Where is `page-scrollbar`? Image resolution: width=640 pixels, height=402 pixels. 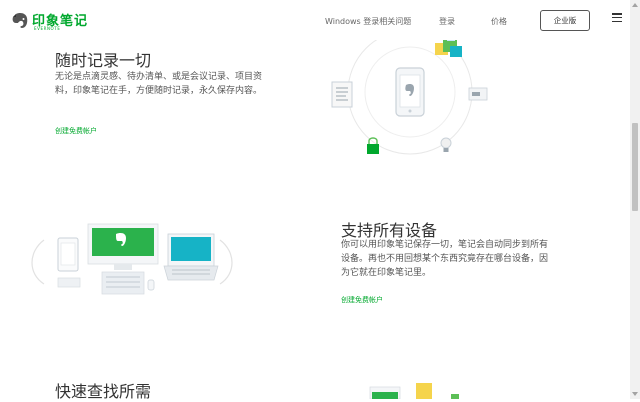 page-scrollbar is located at coordinates (635, 199).